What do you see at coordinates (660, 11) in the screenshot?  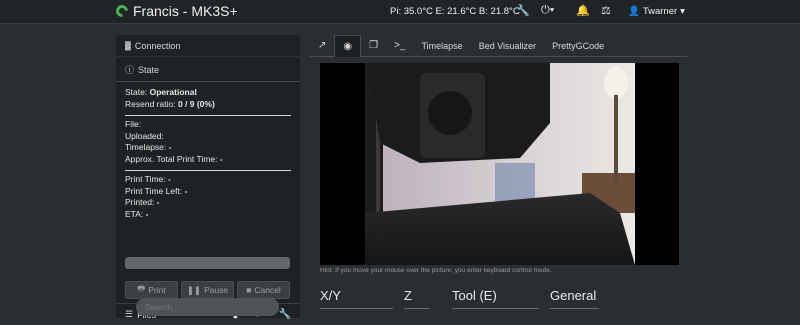 I see `username: Twarner` at bounding box center [660, 11].